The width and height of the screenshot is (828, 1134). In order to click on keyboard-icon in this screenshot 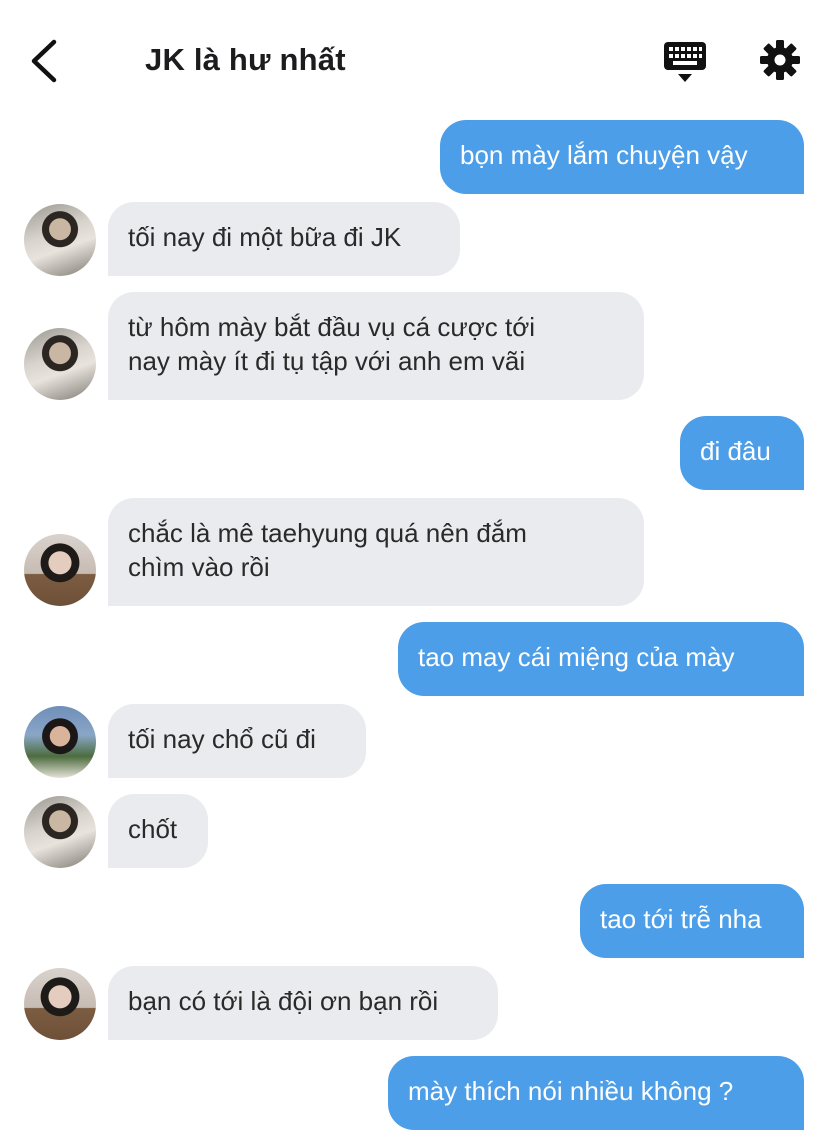, I will do `click(685, 62)`.